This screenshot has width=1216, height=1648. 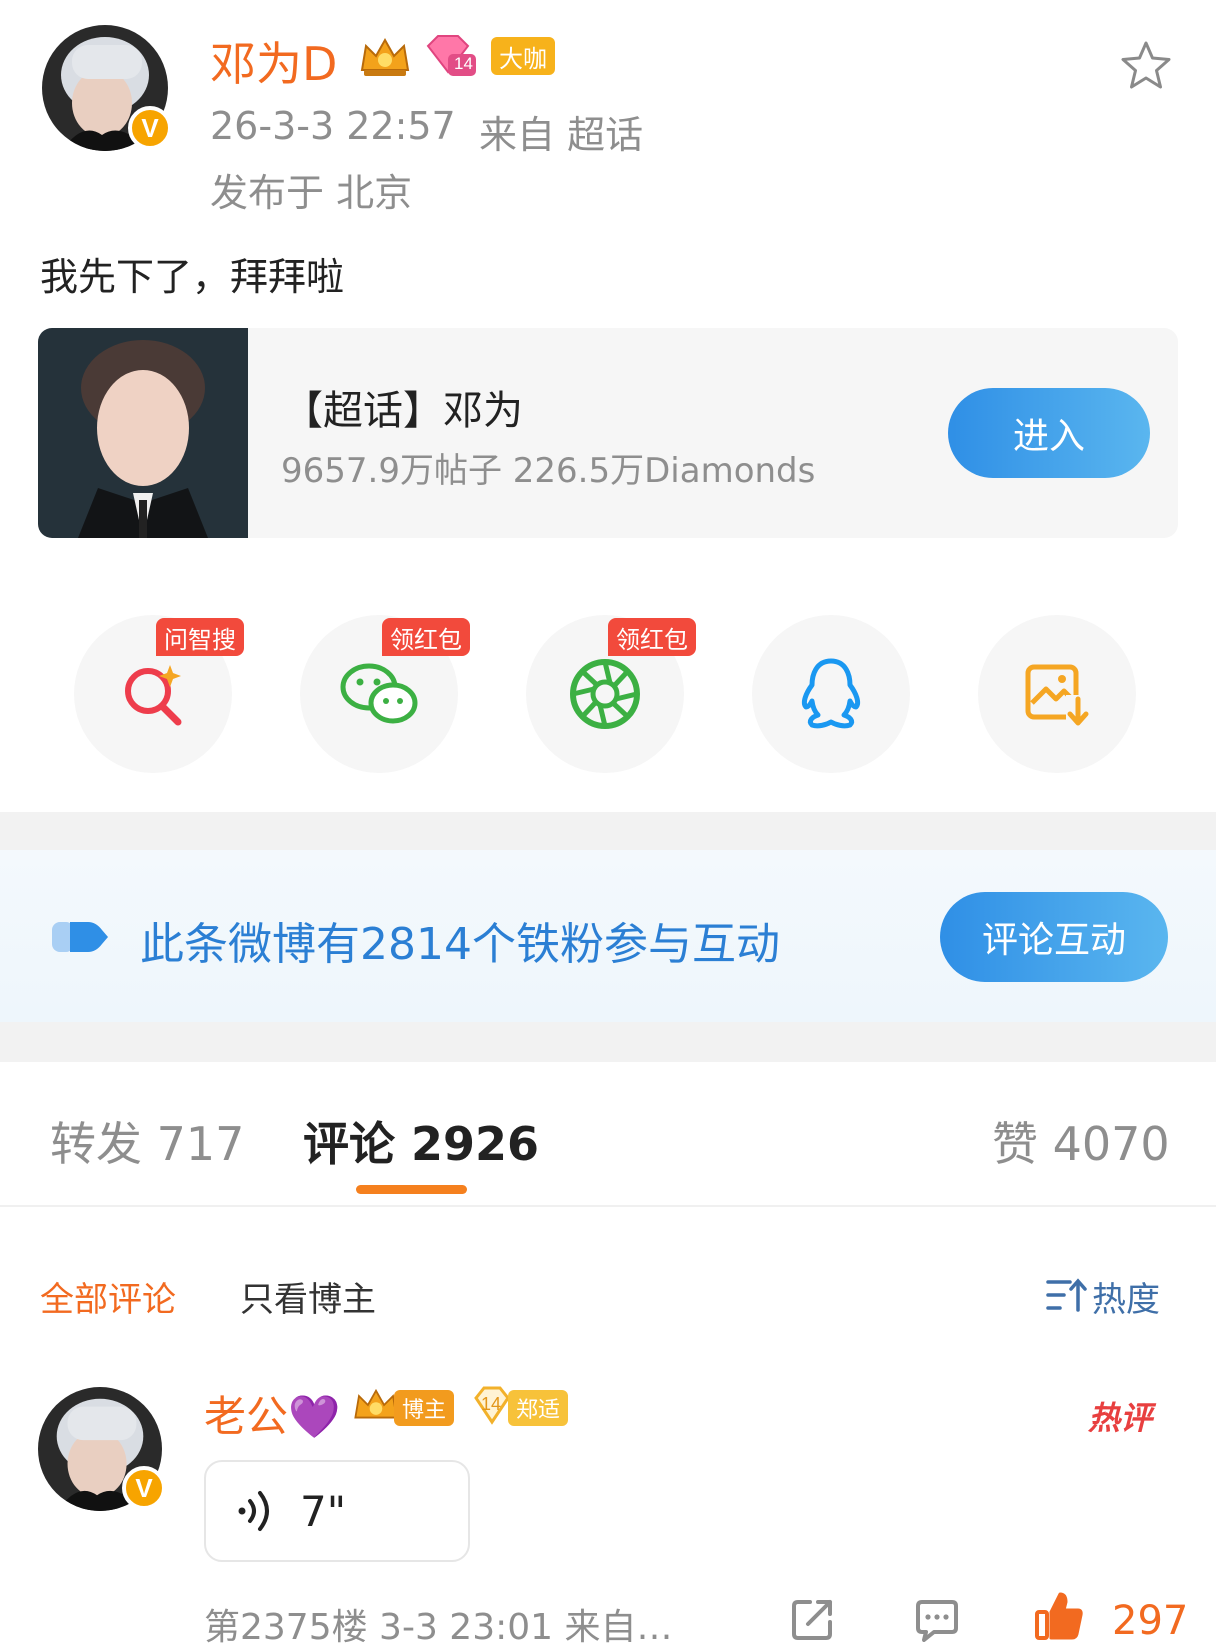 I want to click on favorite-star-icon, so click(x=1146, y=66).